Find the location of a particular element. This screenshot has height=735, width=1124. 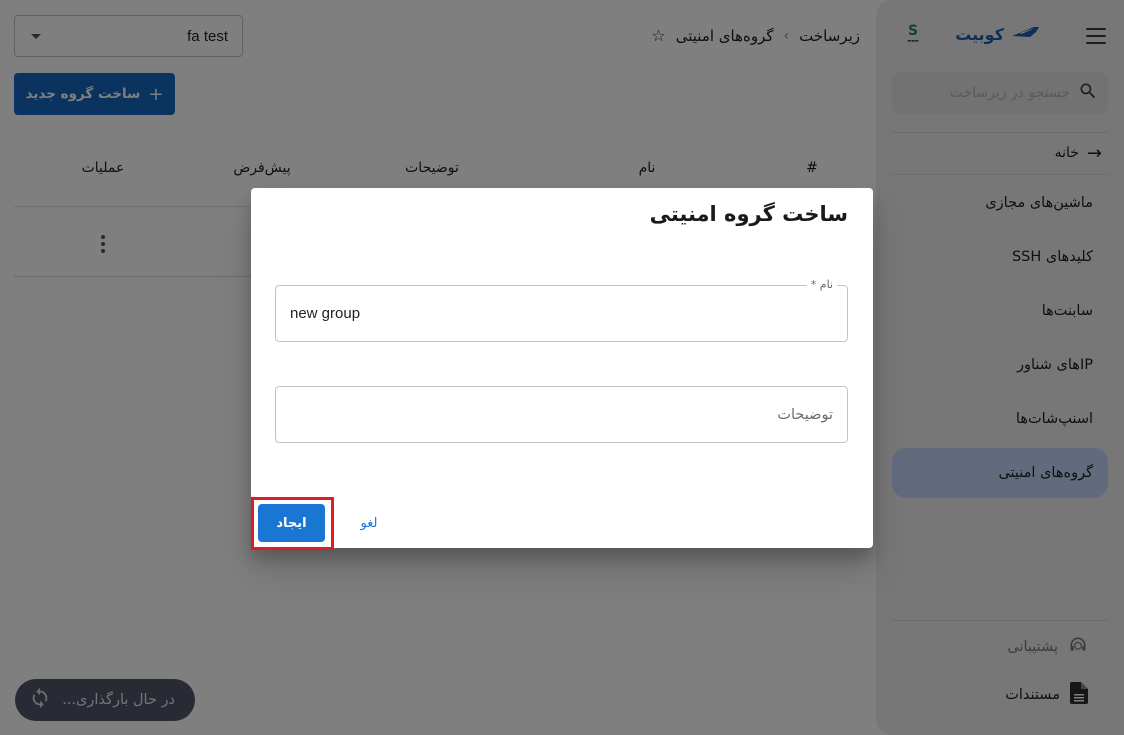

name-input is located at coordinates (561, 313).